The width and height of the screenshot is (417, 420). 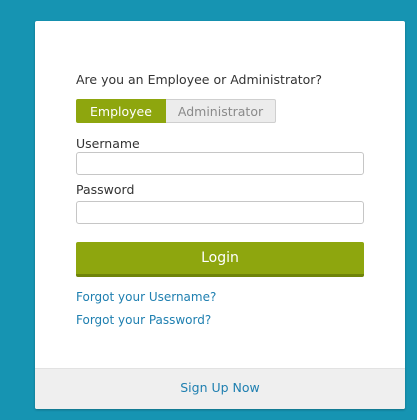 What do you see at coordinates (199, 79) in the screenshot?
I see `role-question: Are you an Employee or Administrator?` at bounding box center [199, 79].